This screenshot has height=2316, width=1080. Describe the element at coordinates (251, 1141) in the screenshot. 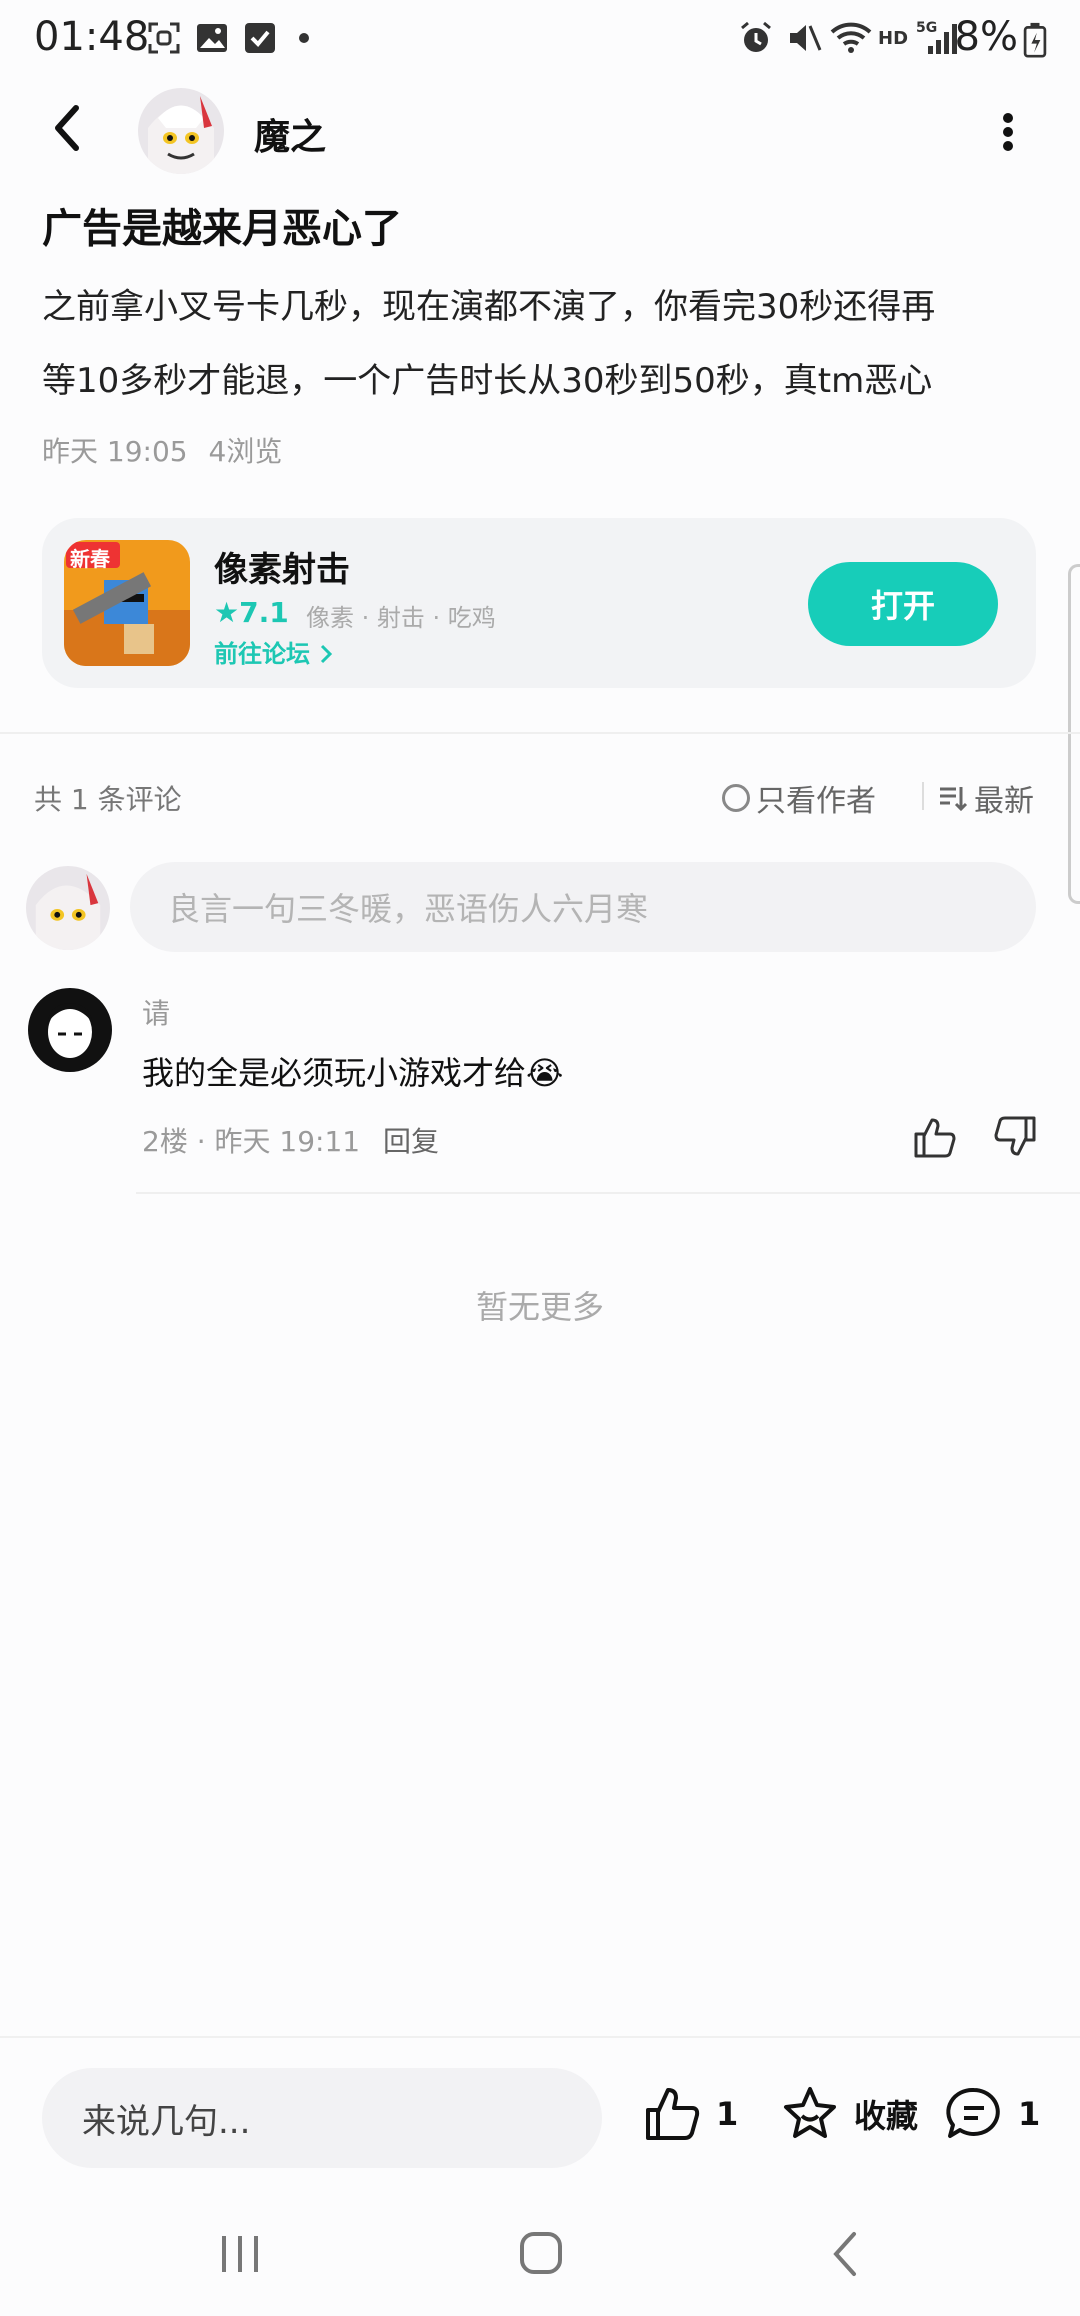

I see `comment-floor-time: 2楼 · 昨天 19:11` at that location.